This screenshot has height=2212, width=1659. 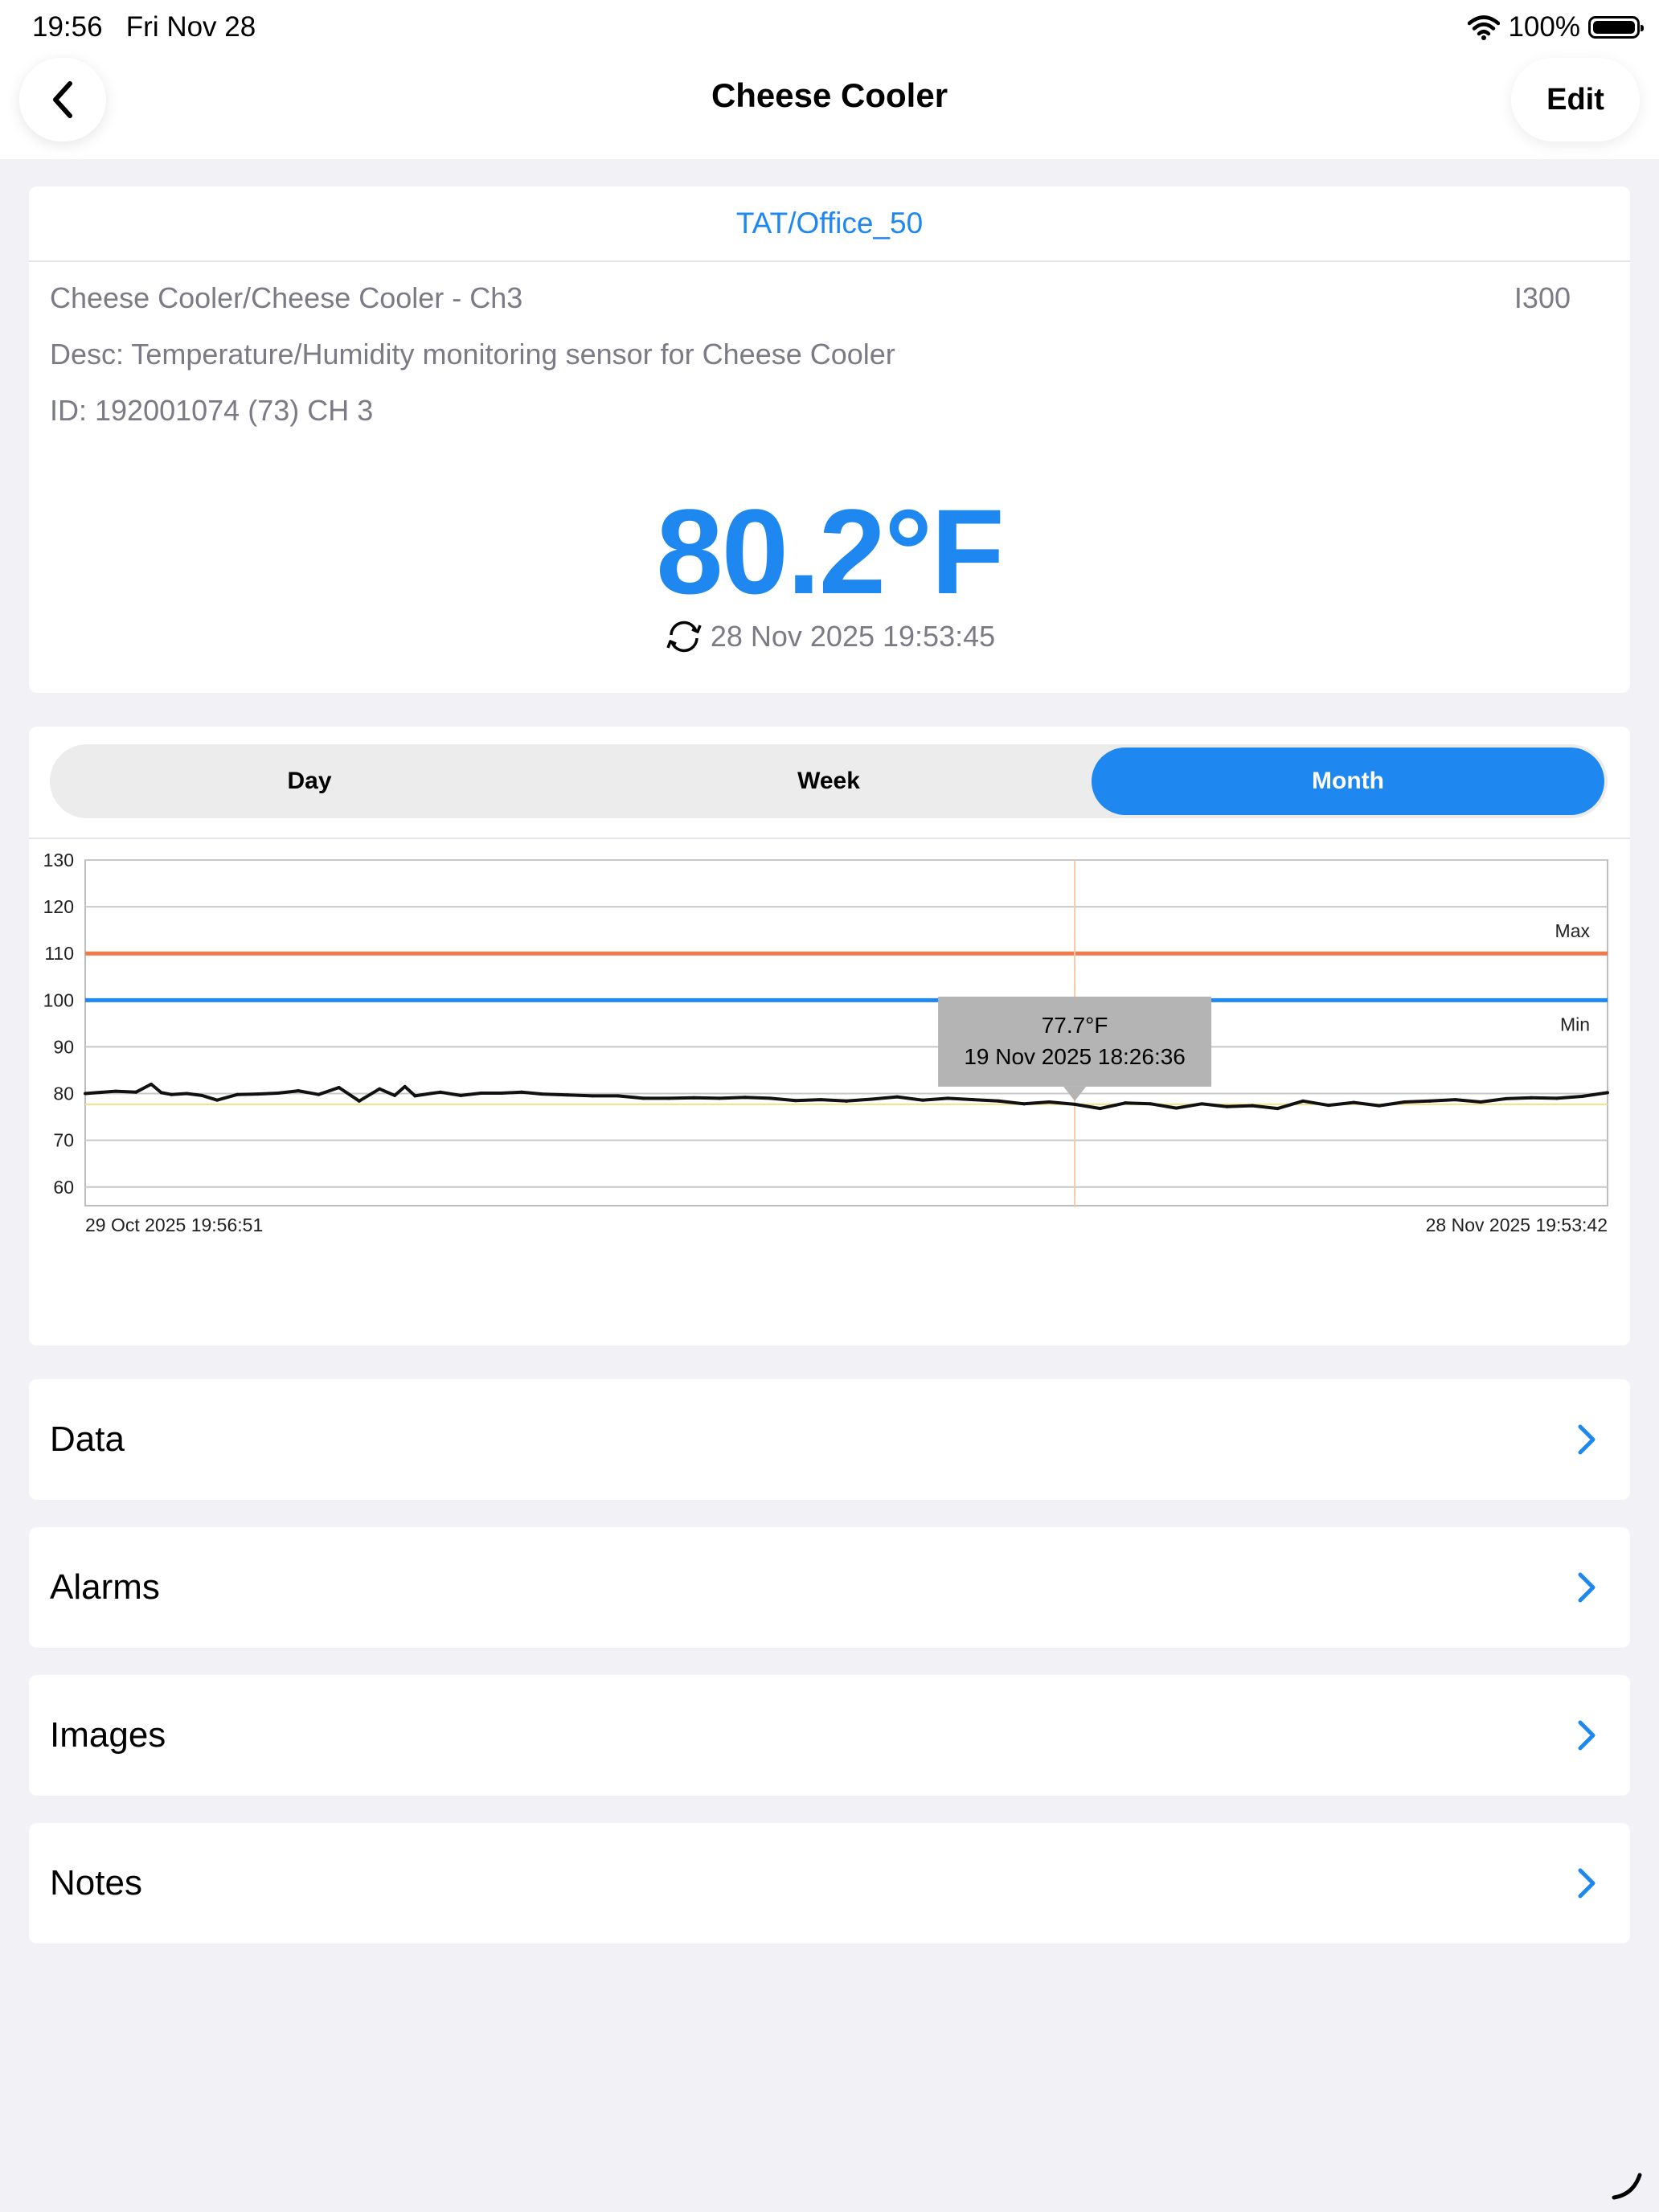 I want to click on battery-percent: 100%, so click(x=1544, y=27).